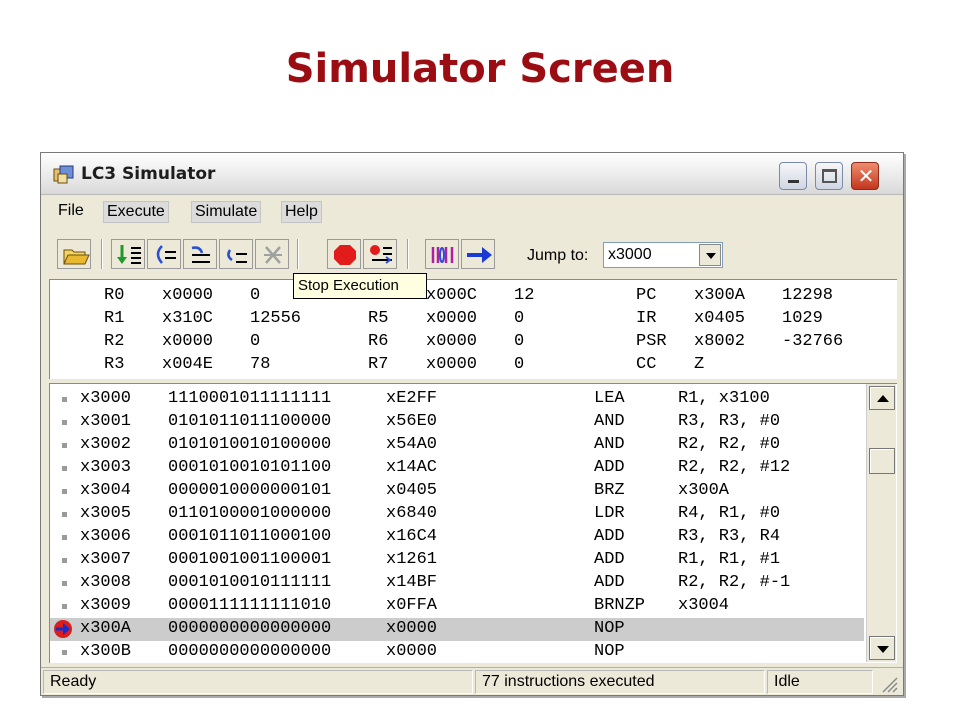  What do you see at coordinates (250, 582) in the screenshot?
I see `memory-bin: 0001010010111111` at bounding box center [250, 582].